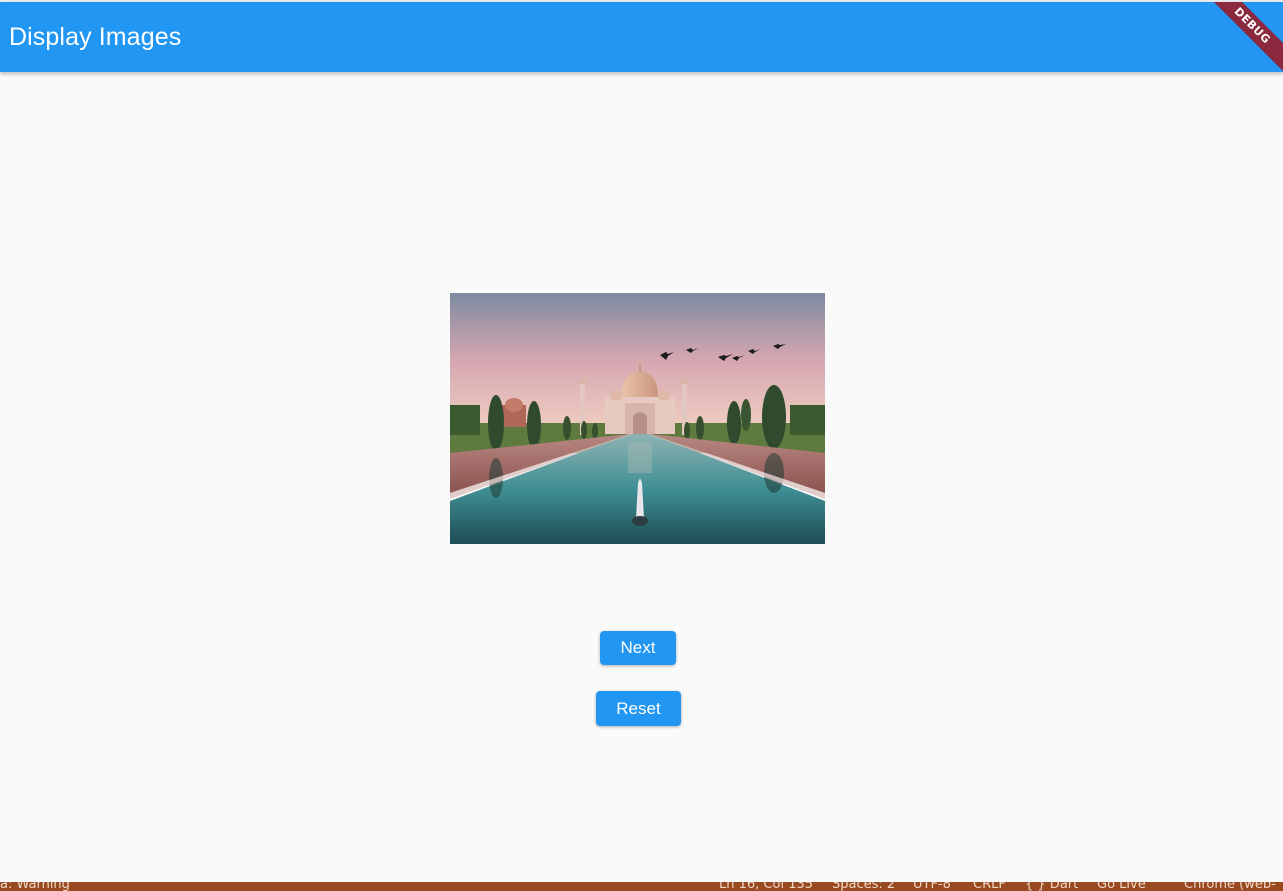 Image resolution: width=1283 pixels, height=891 pixels. I want to click on debug-label: DEBUG, so click(1243, 41).